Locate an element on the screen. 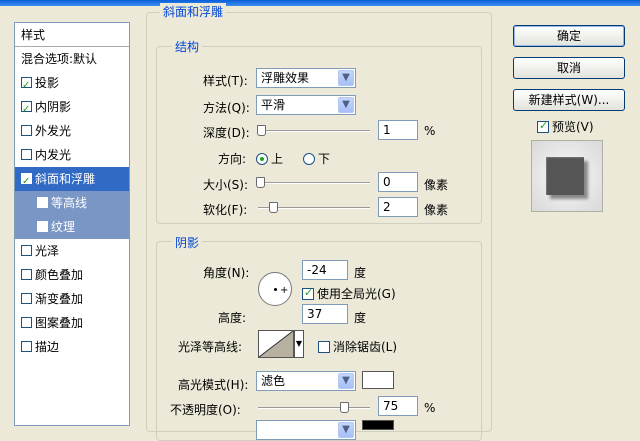 The width and height of the screenshot is (640, 441). style-list-item-label: 描边 is located at coordinates (47, 347).